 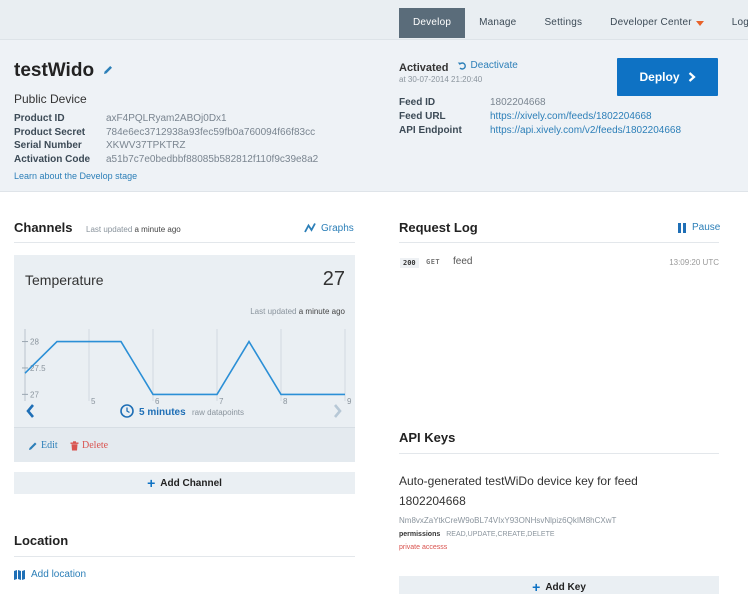 What do you see at coordinates (694, 262) in the screenshot?
I see `log-time: 13:09:20 UTC` at bounding box center [694, 262].